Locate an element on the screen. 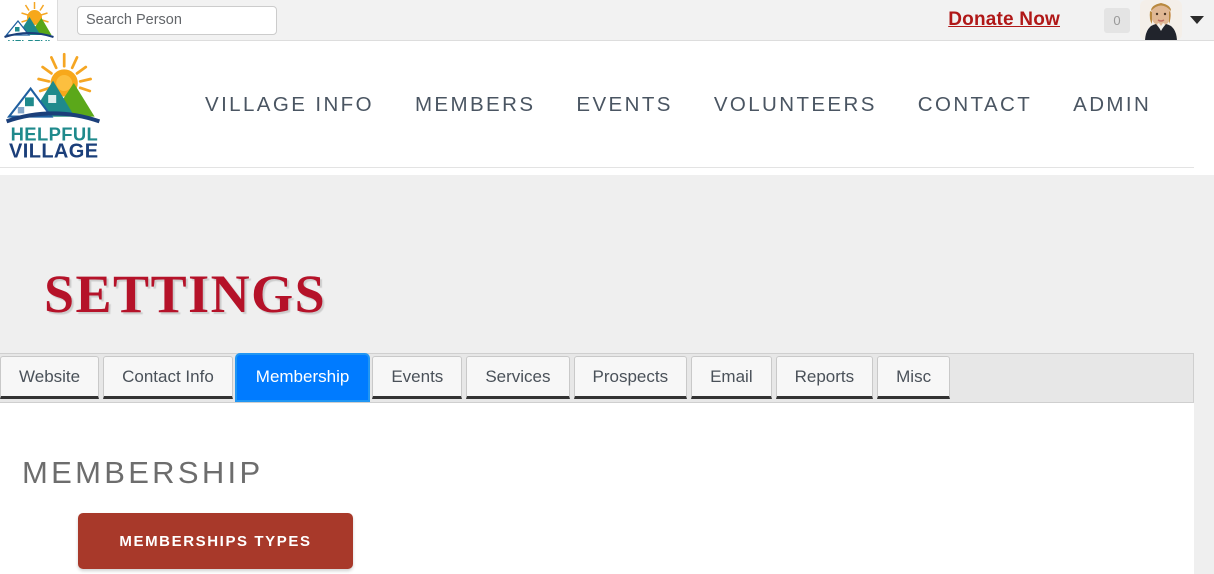 This screenshot has height=574, width=1214. page-title: SETTINGS is located at coordinates (185, 294).